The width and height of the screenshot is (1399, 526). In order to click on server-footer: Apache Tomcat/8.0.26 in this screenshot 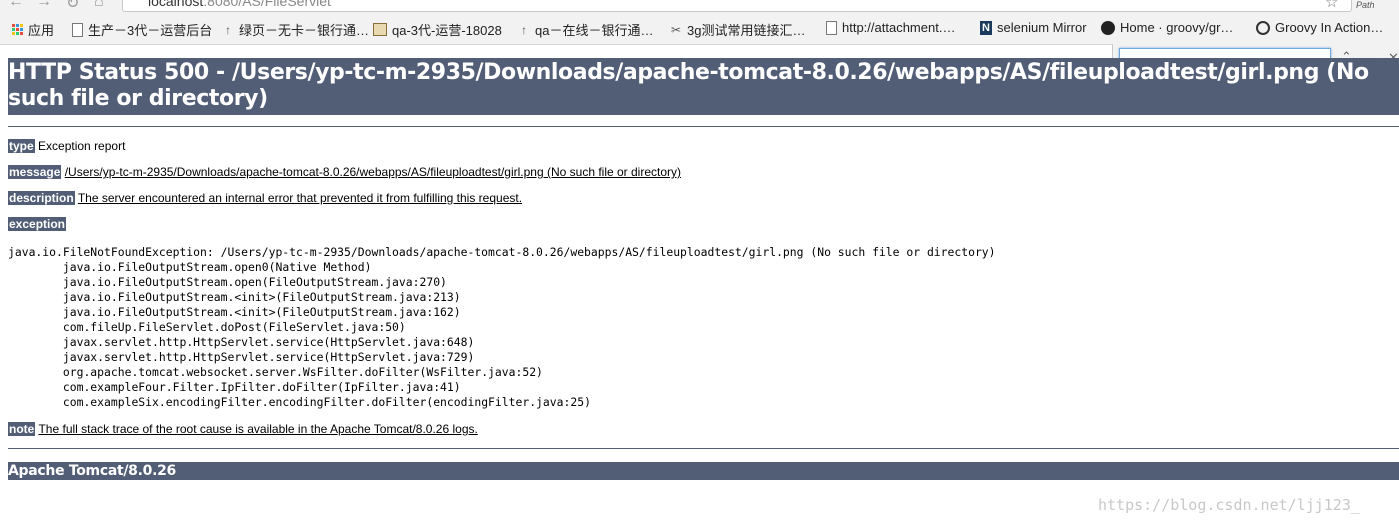, I will do `click(703, 471)`.